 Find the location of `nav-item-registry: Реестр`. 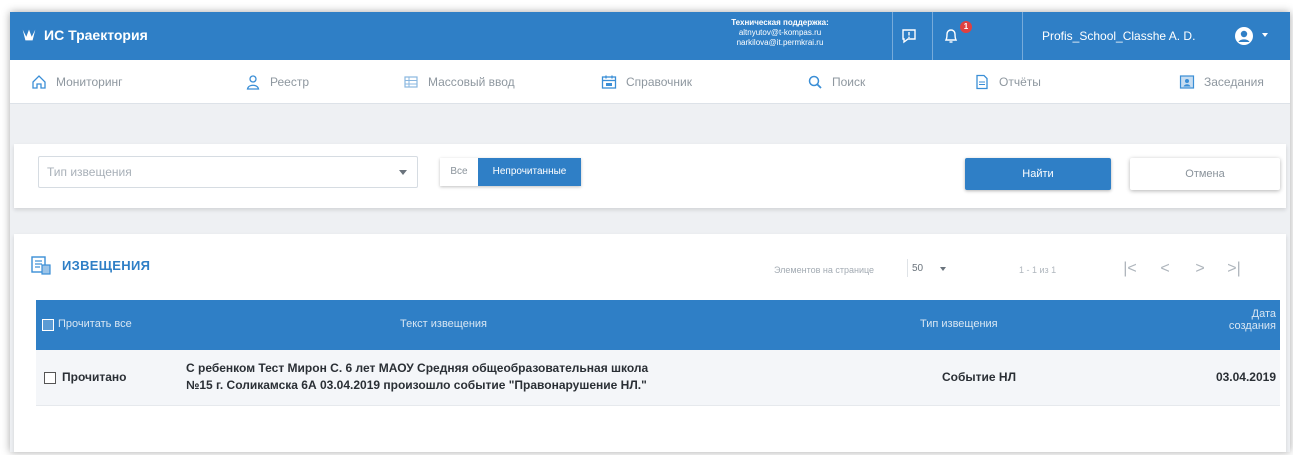

nav-item-registry: Реестр is located at coordinates (276, 82).